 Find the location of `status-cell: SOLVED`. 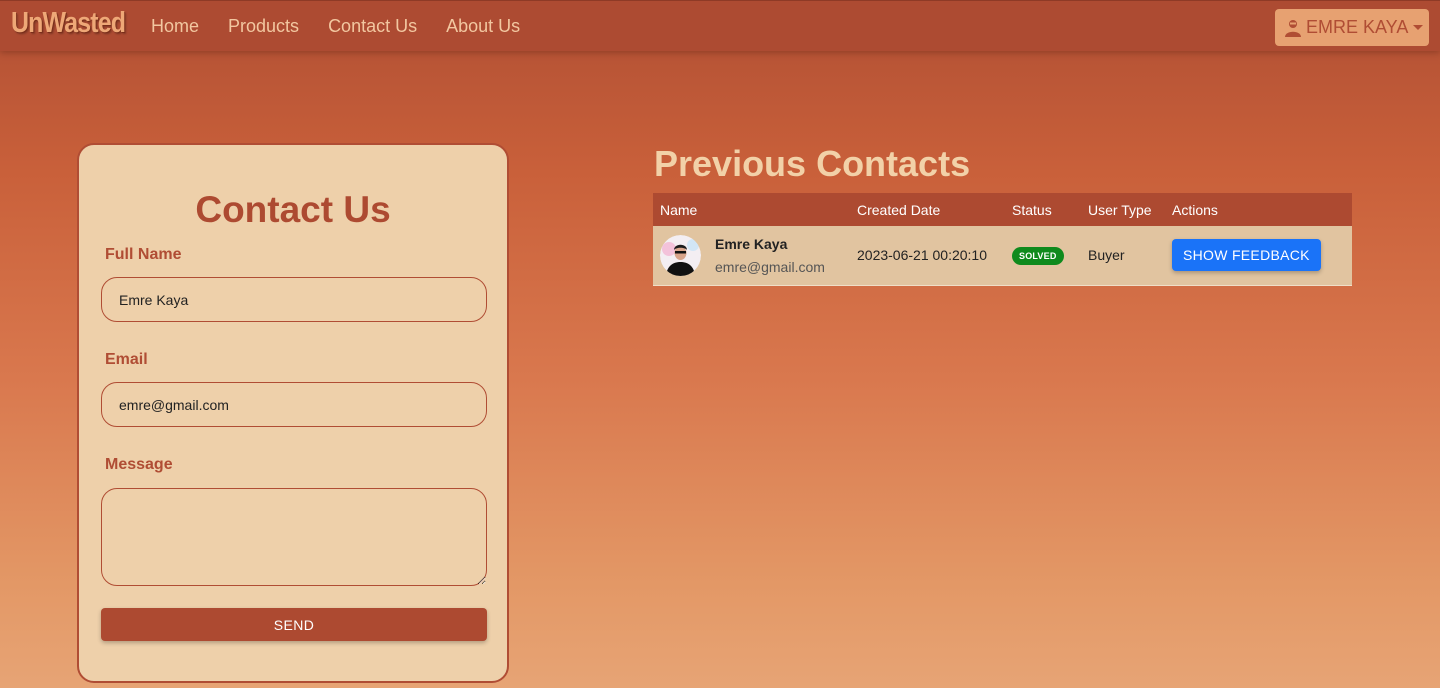

status-cell: SOLVED is located at coordinates (1043, 255).